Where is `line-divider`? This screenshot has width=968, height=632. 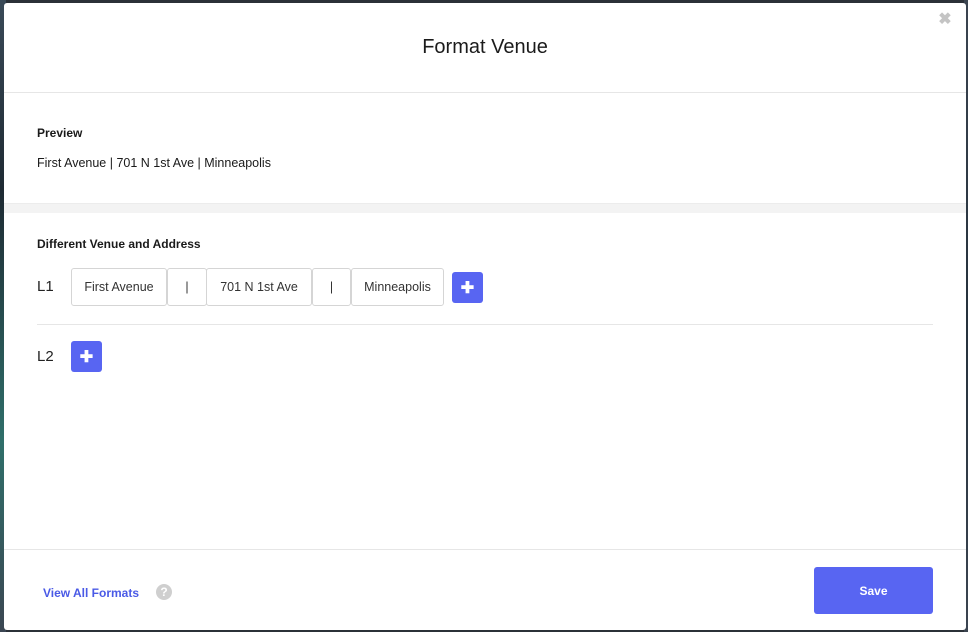 line-divider is located at coordinates (485, 324).